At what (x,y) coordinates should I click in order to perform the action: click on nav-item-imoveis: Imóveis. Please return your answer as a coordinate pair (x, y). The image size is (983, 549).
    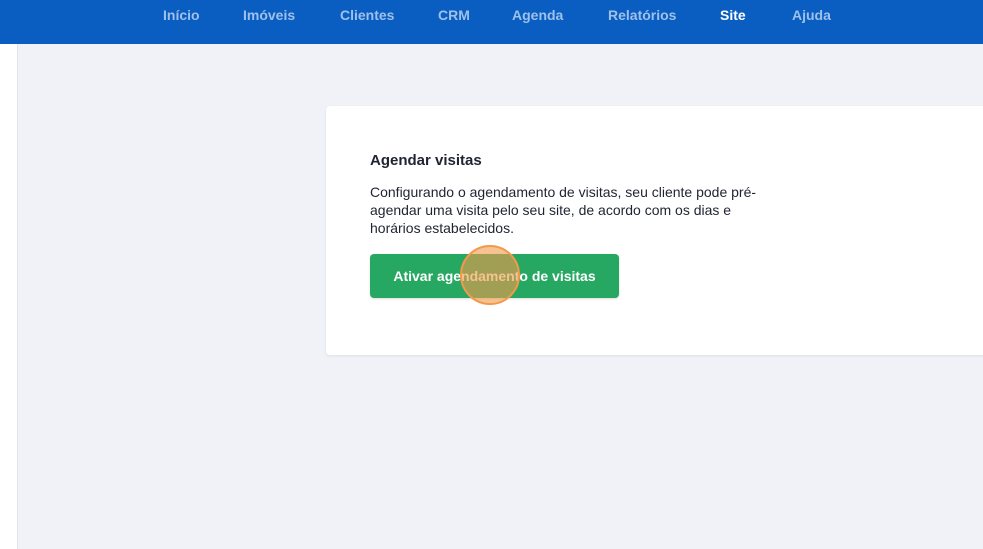
    Looking at the image, I should click on (269, 15).